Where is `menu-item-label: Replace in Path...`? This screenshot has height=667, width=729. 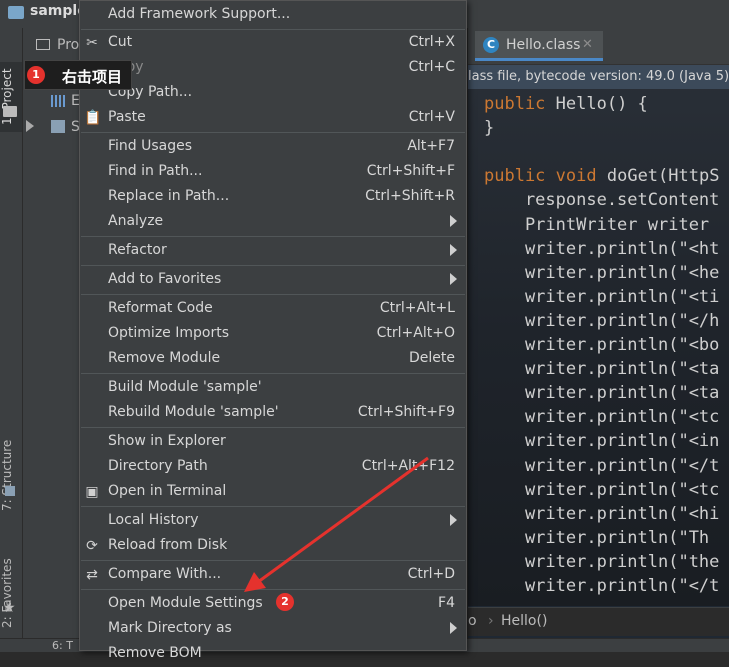
menu-item-label: Replace in Path... is located at coordinates (169, 196).